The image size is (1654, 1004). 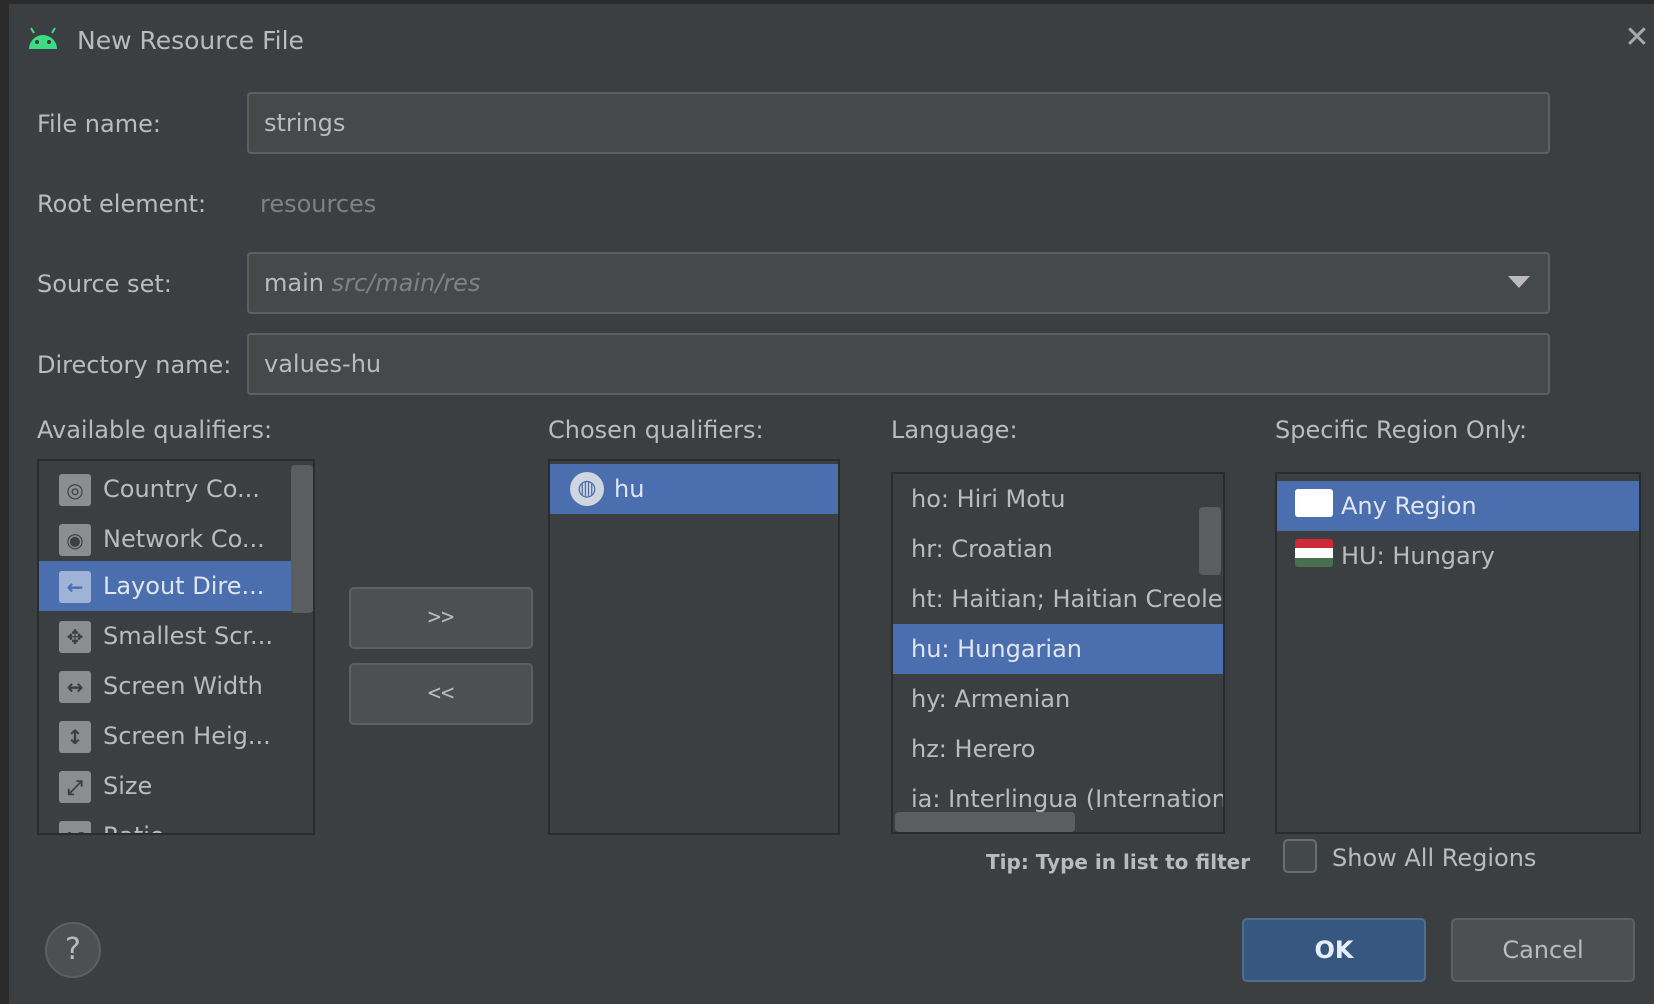 What do you see at coordinates (122, 204) in the screenshot?
I see `root-element-label: Root element:` at bounding box center [122, 204].